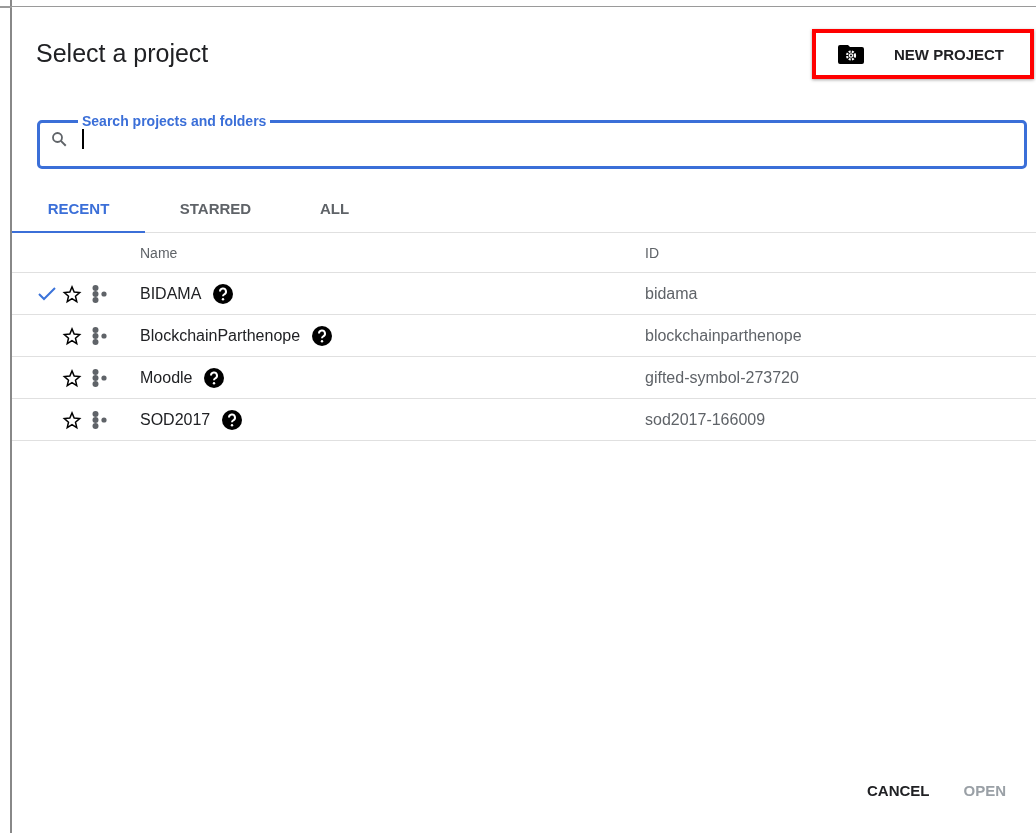 Image resolution: width=1036 pixels, height=833 pixels. What do you see at coordinates (220, 335) in the screenshot?
I see `project-name: BlockchainParthenope` at bounding box center [220, 335].